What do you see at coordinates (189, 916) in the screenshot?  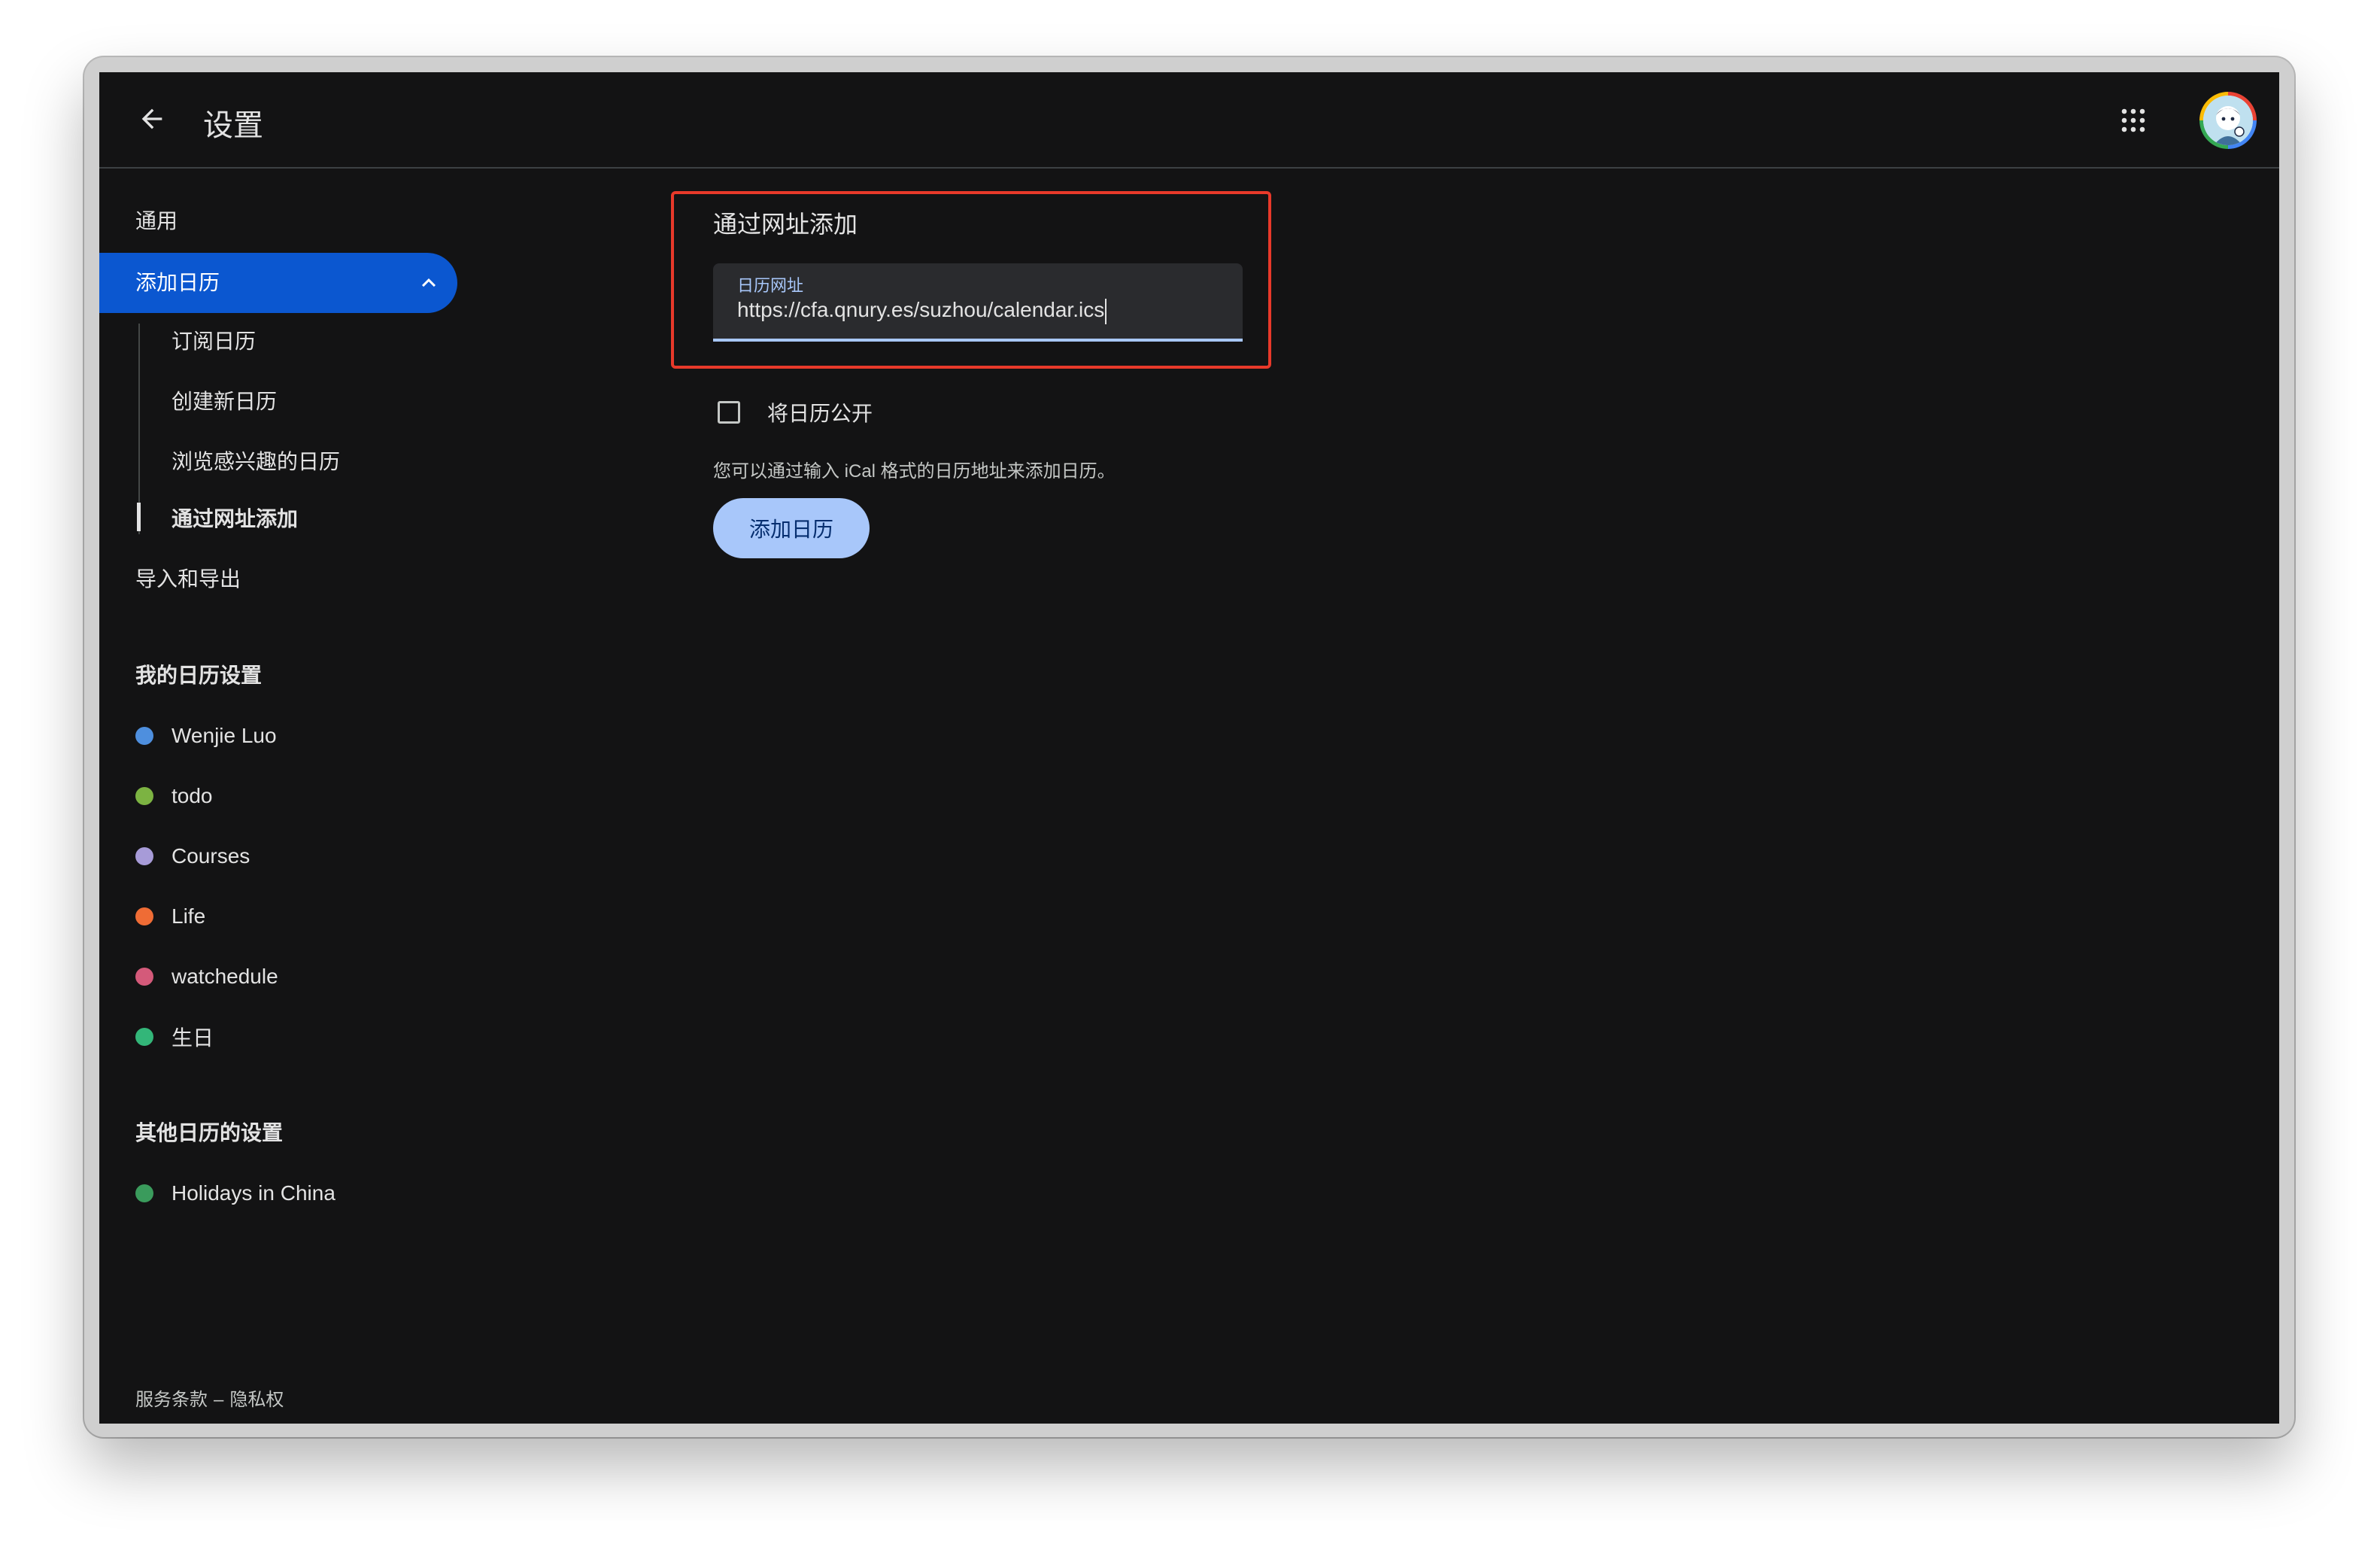 I see `calendar-label: Life` at bounding box center [189, 916].